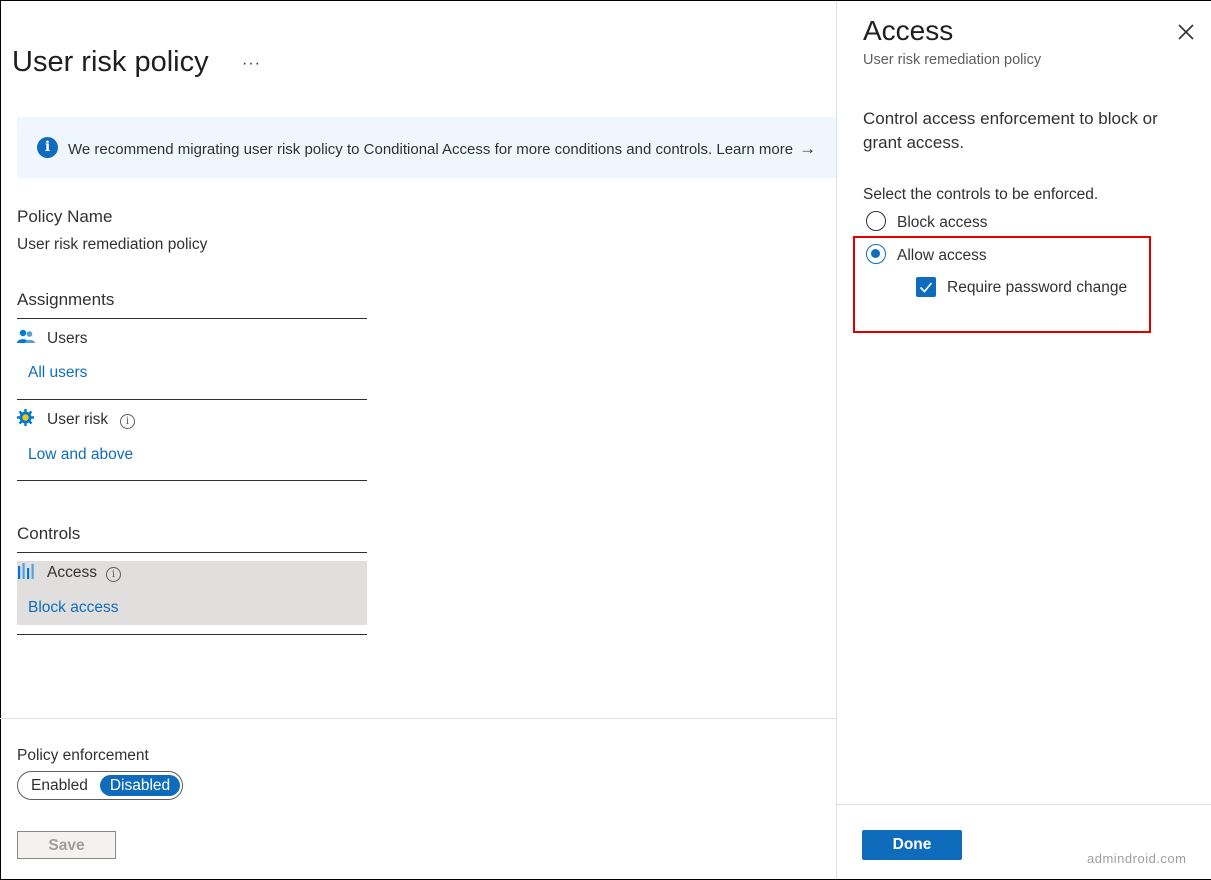  I want to click on highlight-box, so click(1002, 284).